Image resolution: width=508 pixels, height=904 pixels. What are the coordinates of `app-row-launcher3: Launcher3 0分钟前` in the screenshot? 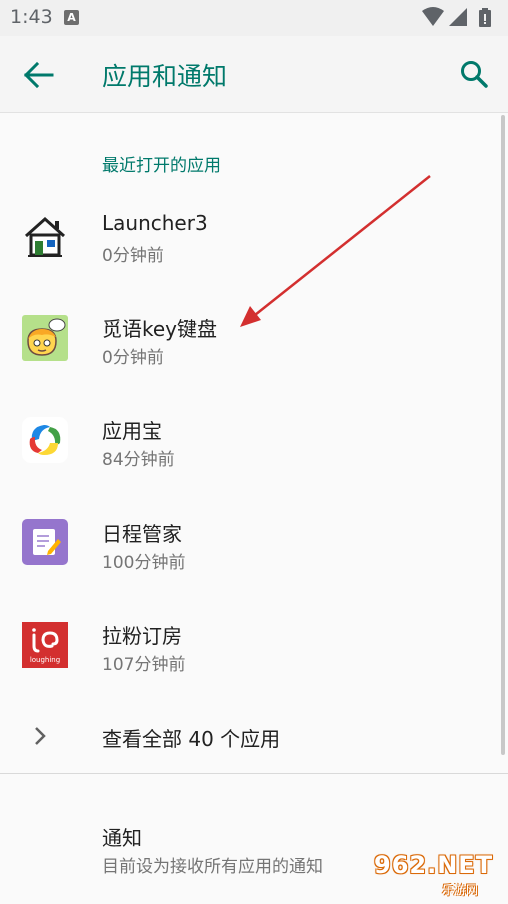 It's located at (254, 236).